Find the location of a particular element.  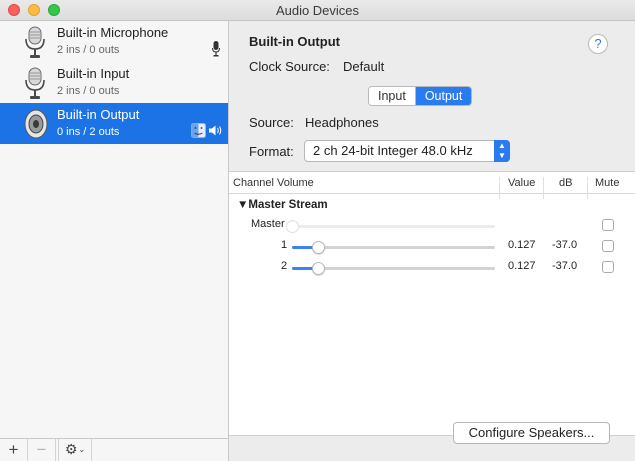

source-value: Headphones is located at coordinates (342, 122).